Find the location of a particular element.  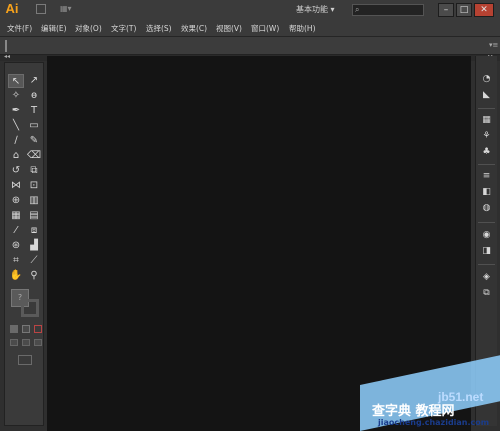

color-guide-panel-icon: ◣ is located at coordinates (486, 95).